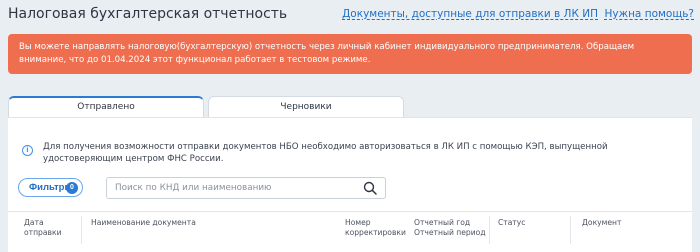  What do you see at coordinates (148, 14) in the screenshot?
I see `page-title: Налоговая бухгалтерская отчетность` at bounding box center [148, 14].